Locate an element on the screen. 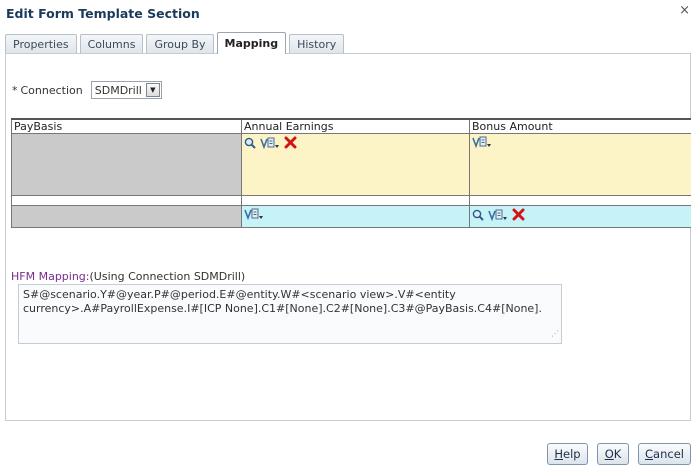  tab-group-by: Group By is located at coordinates (180, 44).